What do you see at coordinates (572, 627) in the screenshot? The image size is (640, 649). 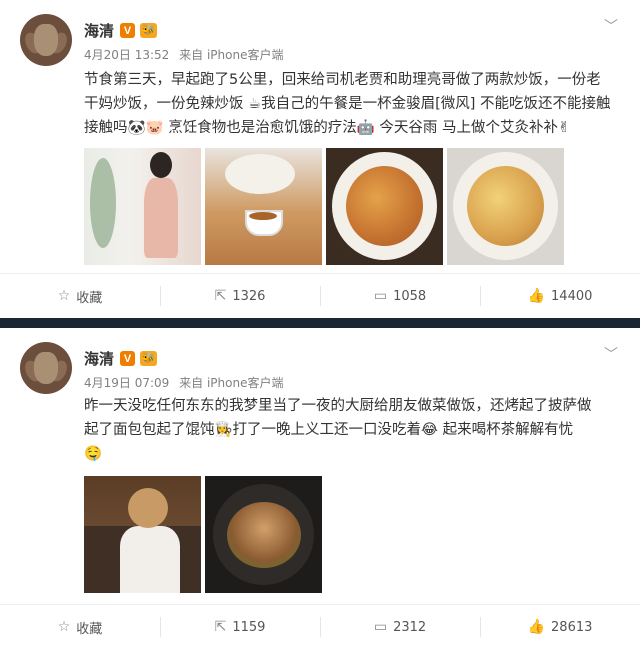 I see `like-count: 28613` at bounding box center [572, 627].